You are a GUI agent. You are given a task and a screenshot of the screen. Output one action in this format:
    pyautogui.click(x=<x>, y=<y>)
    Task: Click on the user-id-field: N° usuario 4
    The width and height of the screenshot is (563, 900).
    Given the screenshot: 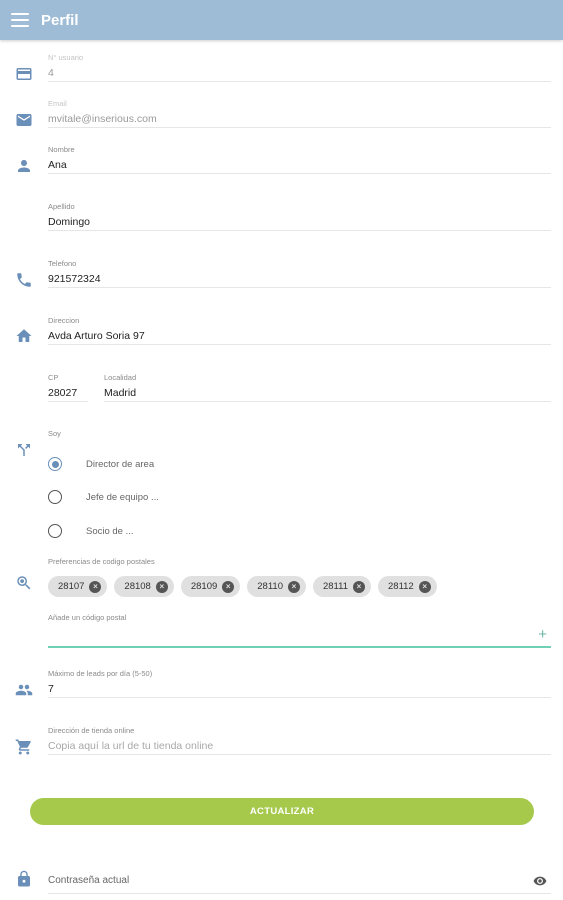 What is the action you would take?
    pyautogui.click(x=299, y=67)
    